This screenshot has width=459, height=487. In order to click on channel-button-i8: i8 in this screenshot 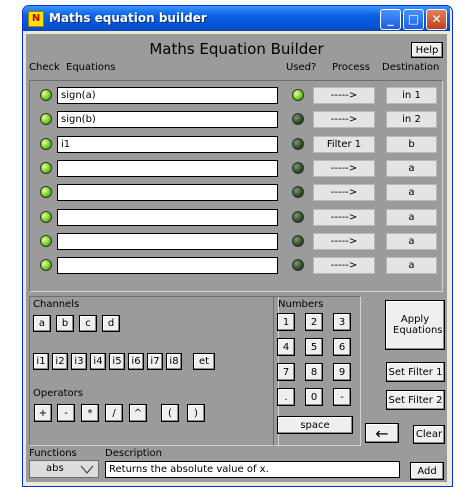, I will do `click(174, 361)`.